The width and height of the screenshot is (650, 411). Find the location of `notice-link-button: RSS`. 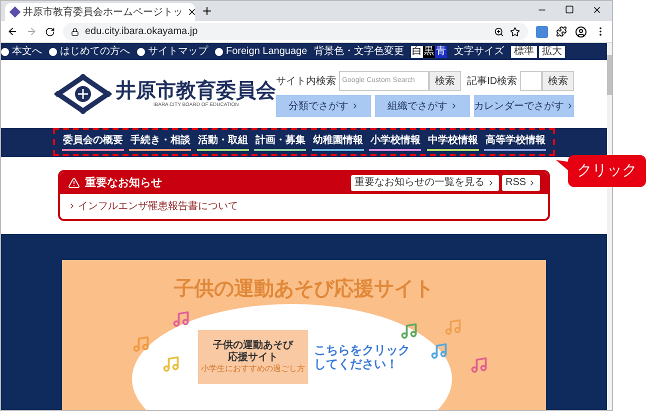

notice-link-button: RSS is located at coordinates (521, 182).